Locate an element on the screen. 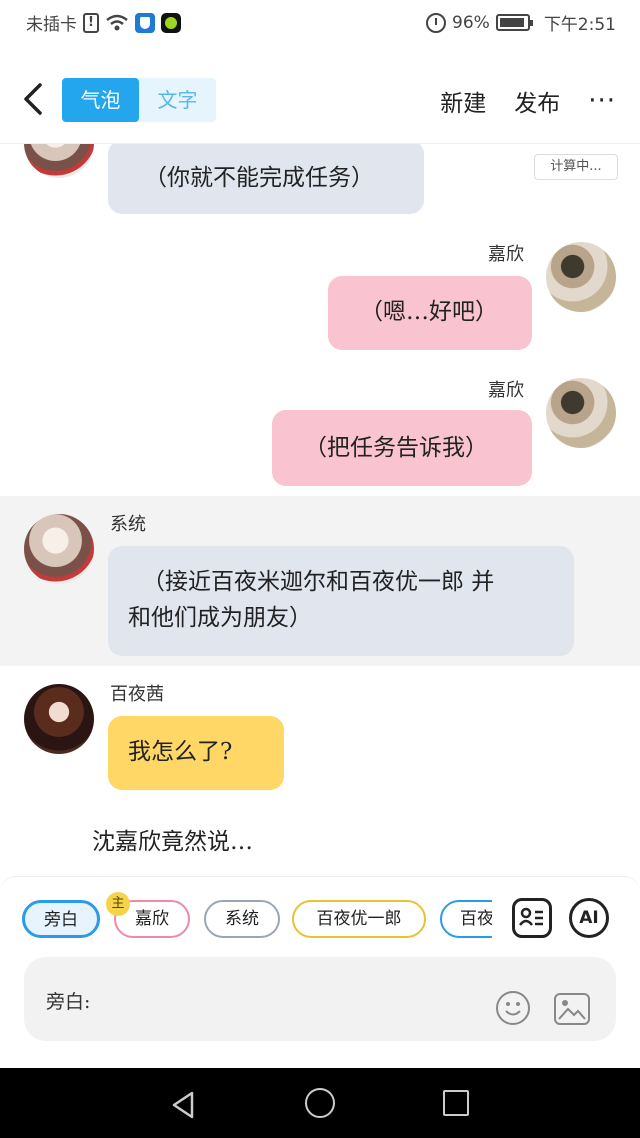  top-bar: 气泡 文字 新建 发布 ··· is located at coordinates (320, 101).